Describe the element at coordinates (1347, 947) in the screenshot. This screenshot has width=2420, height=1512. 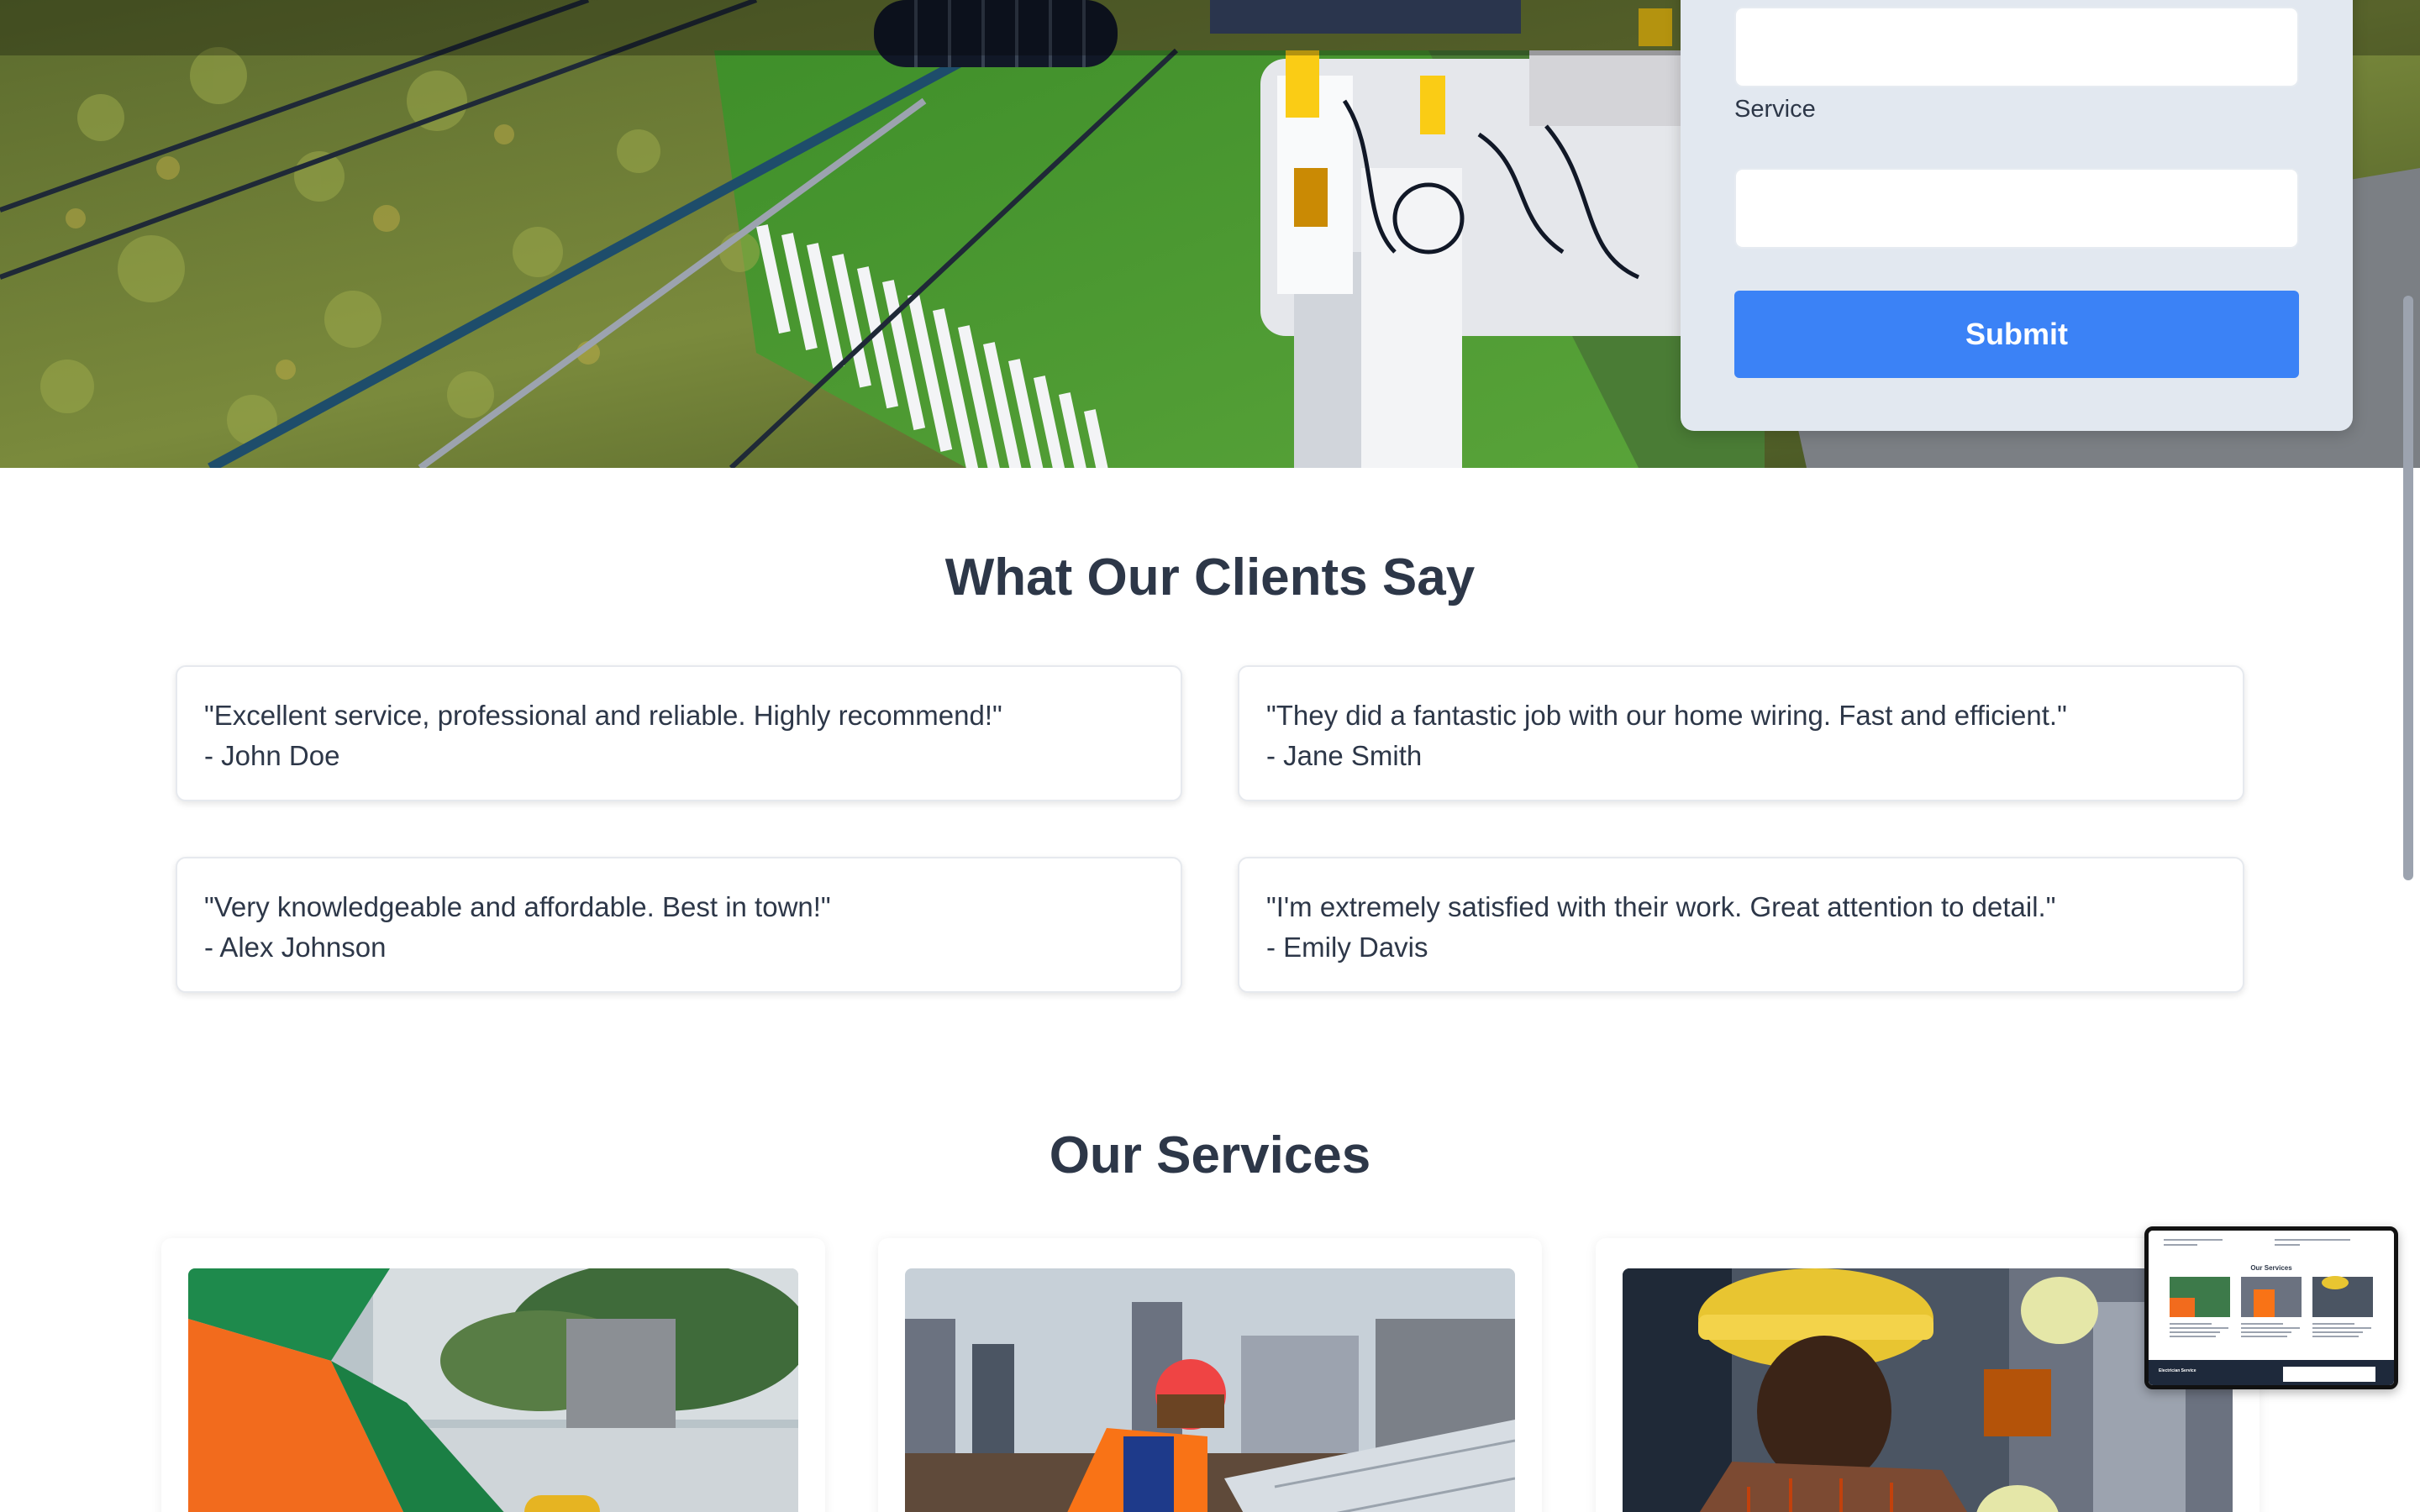
I see `testimonial-author: - Emily Davis` at that location.